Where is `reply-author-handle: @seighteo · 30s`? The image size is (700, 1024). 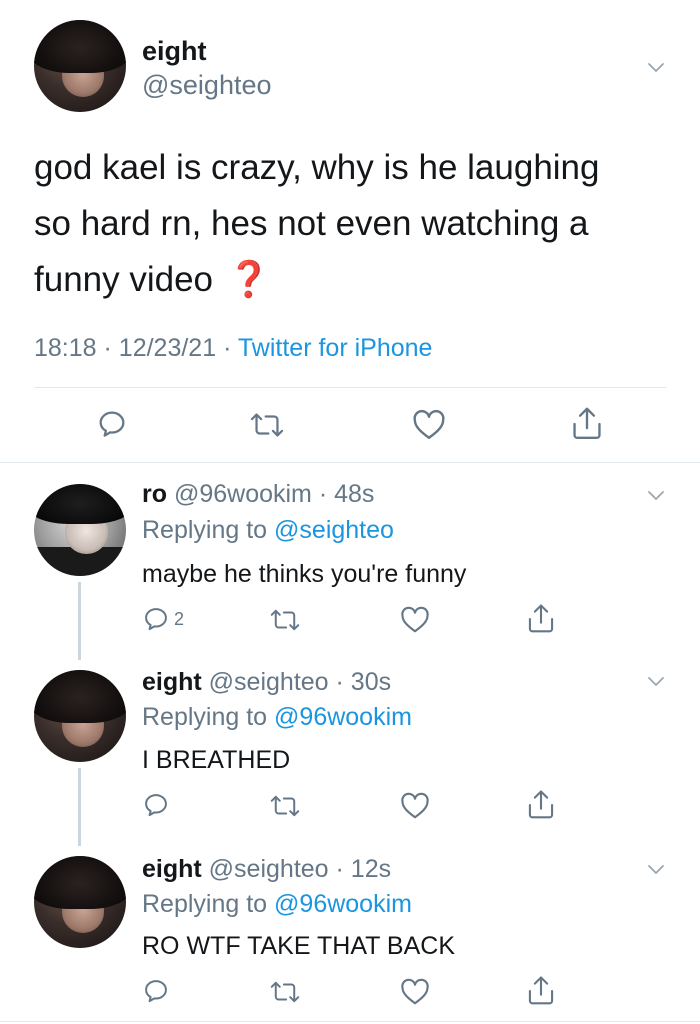 reply-author-handle: @seighteo · 30s is located at coordinates (300, 682).